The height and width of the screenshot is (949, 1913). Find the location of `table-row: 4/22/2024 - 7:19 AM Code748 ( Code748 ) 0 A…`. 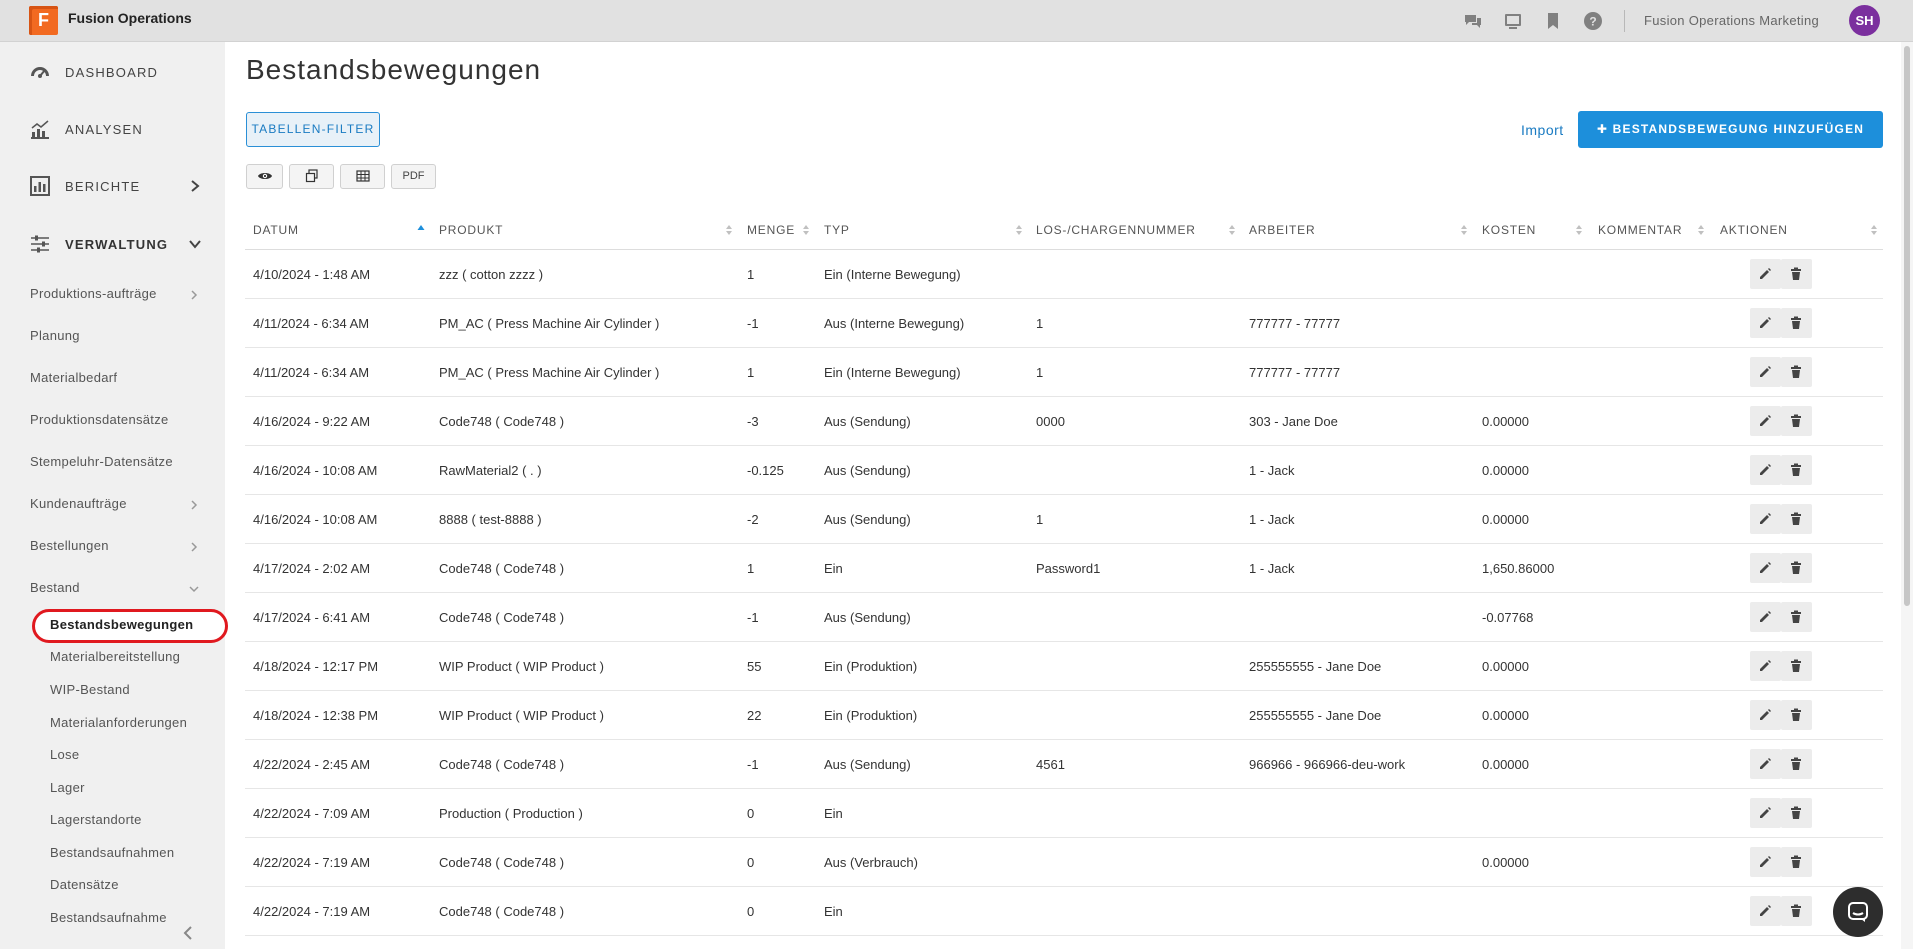

table-row: 4/22/2024 - 7:19 AM Code748 ( Code748 ) 0 A… is located at coordinates (1064, 862).